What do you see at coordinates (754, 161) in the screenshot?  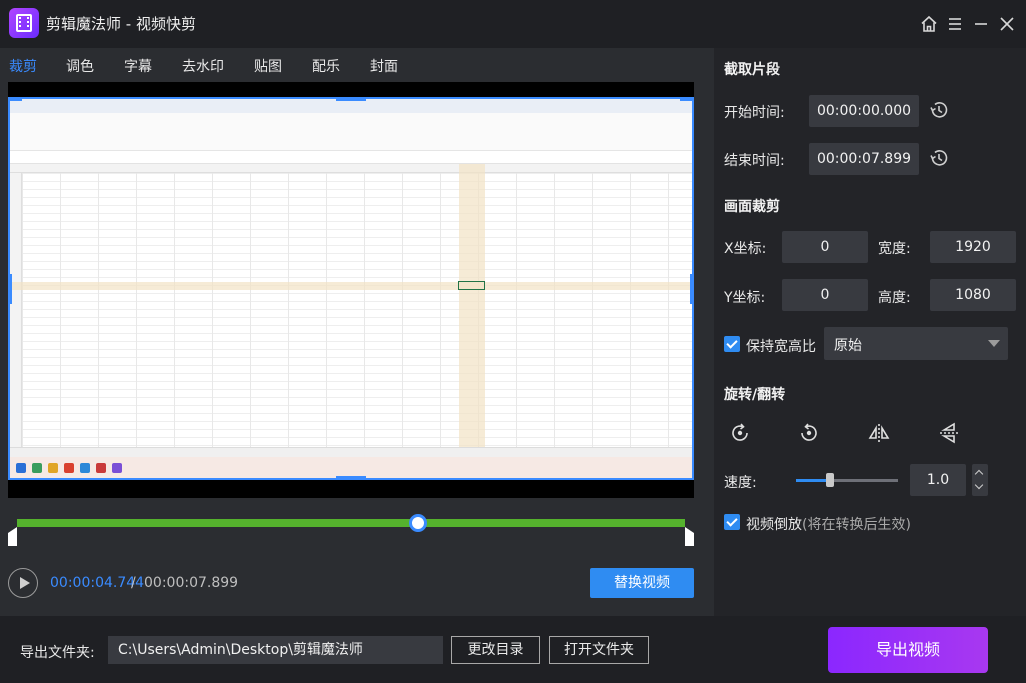 I see `end-time-label: 结束时间:` at bounding box center [754, 161].